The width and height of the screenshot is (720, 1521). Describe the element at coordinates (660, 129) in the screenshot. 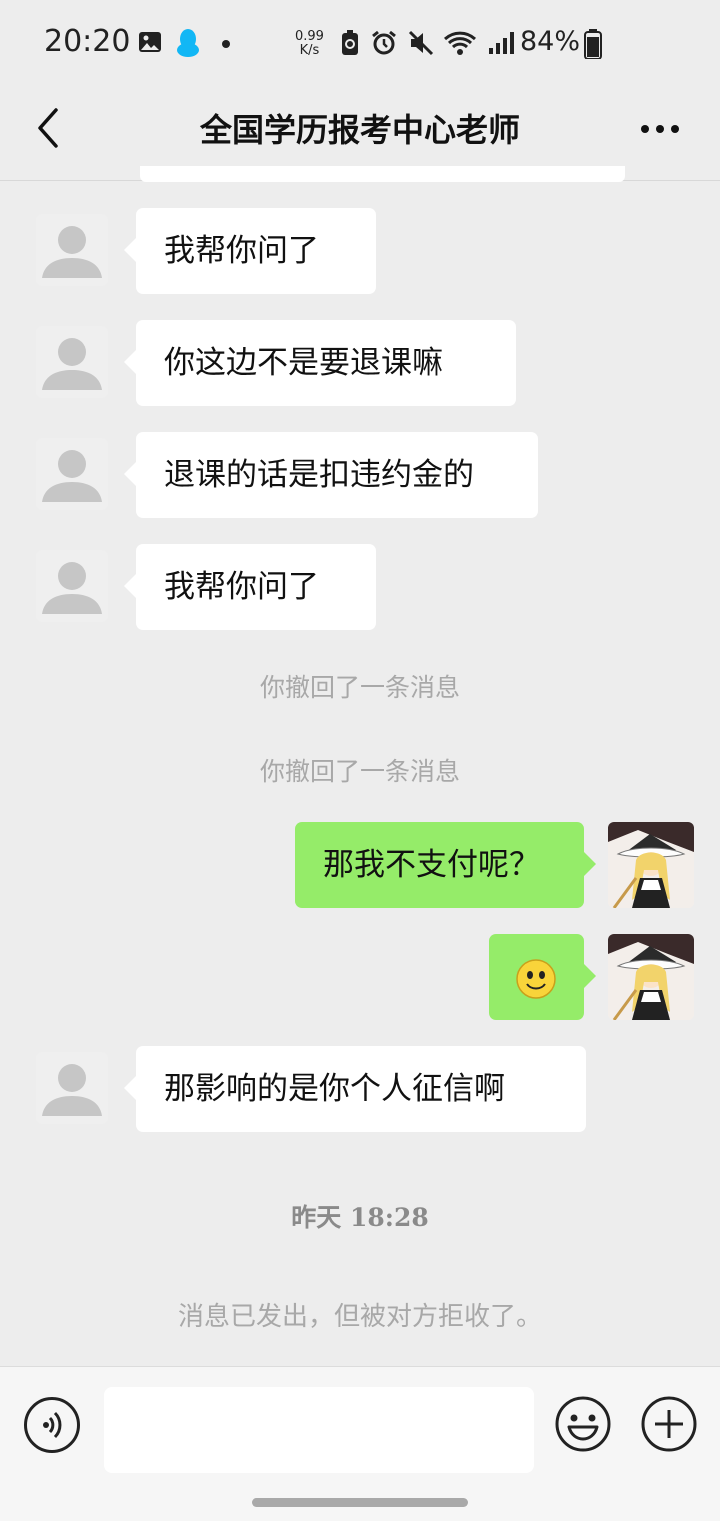

I see `more-icon` at that location.